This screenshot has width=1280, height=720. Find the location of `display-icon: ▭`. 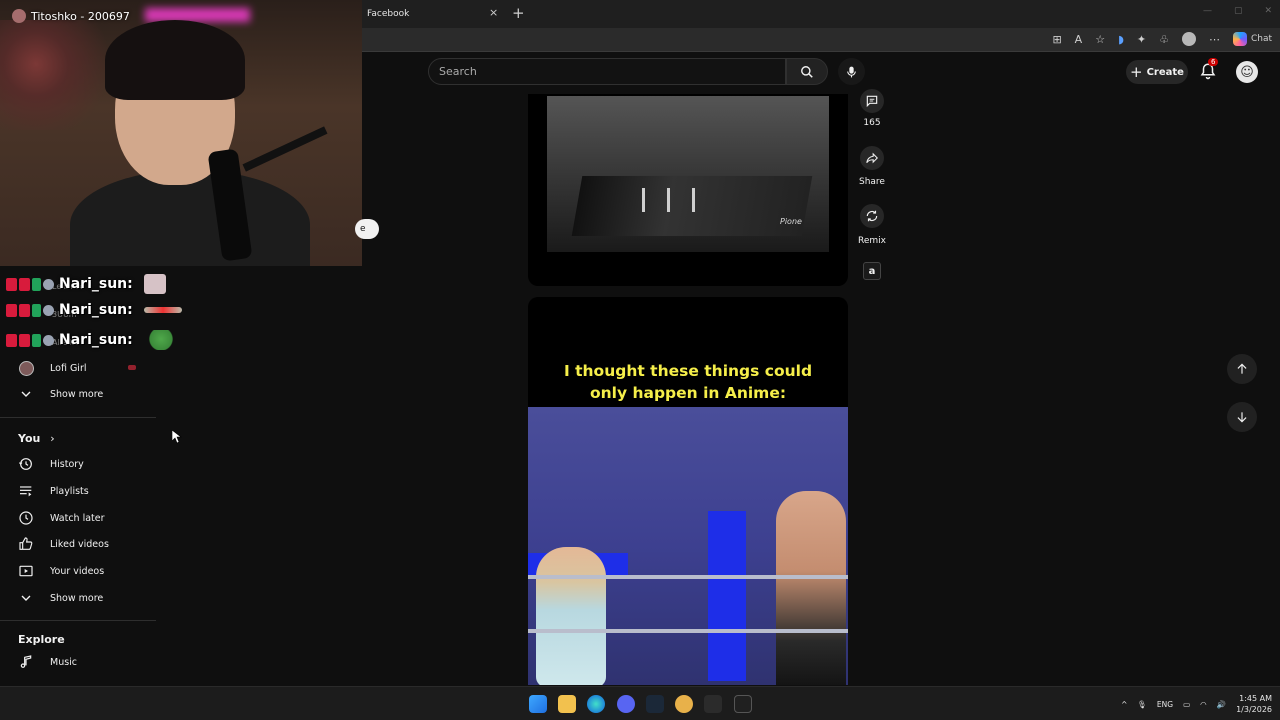

display-icon: ▭ is located at coordinates (1186, 704).